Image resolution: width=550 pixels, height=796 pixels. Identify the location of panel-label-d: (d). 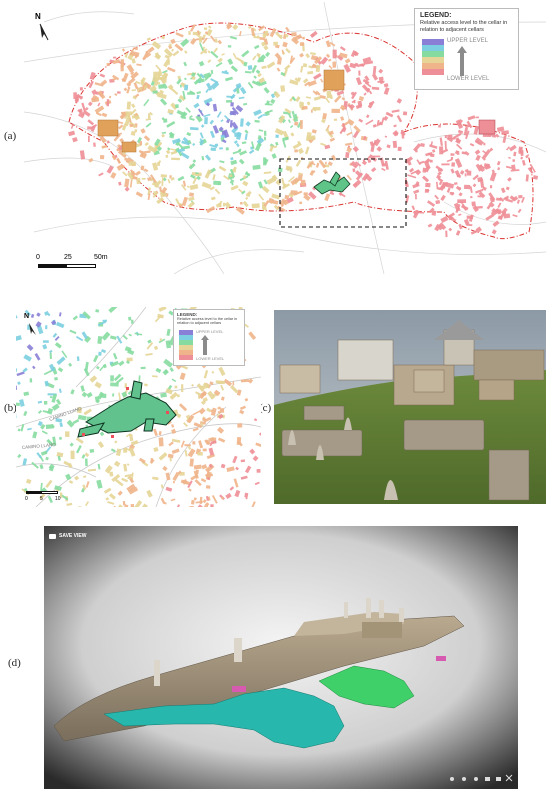
(14, 663).